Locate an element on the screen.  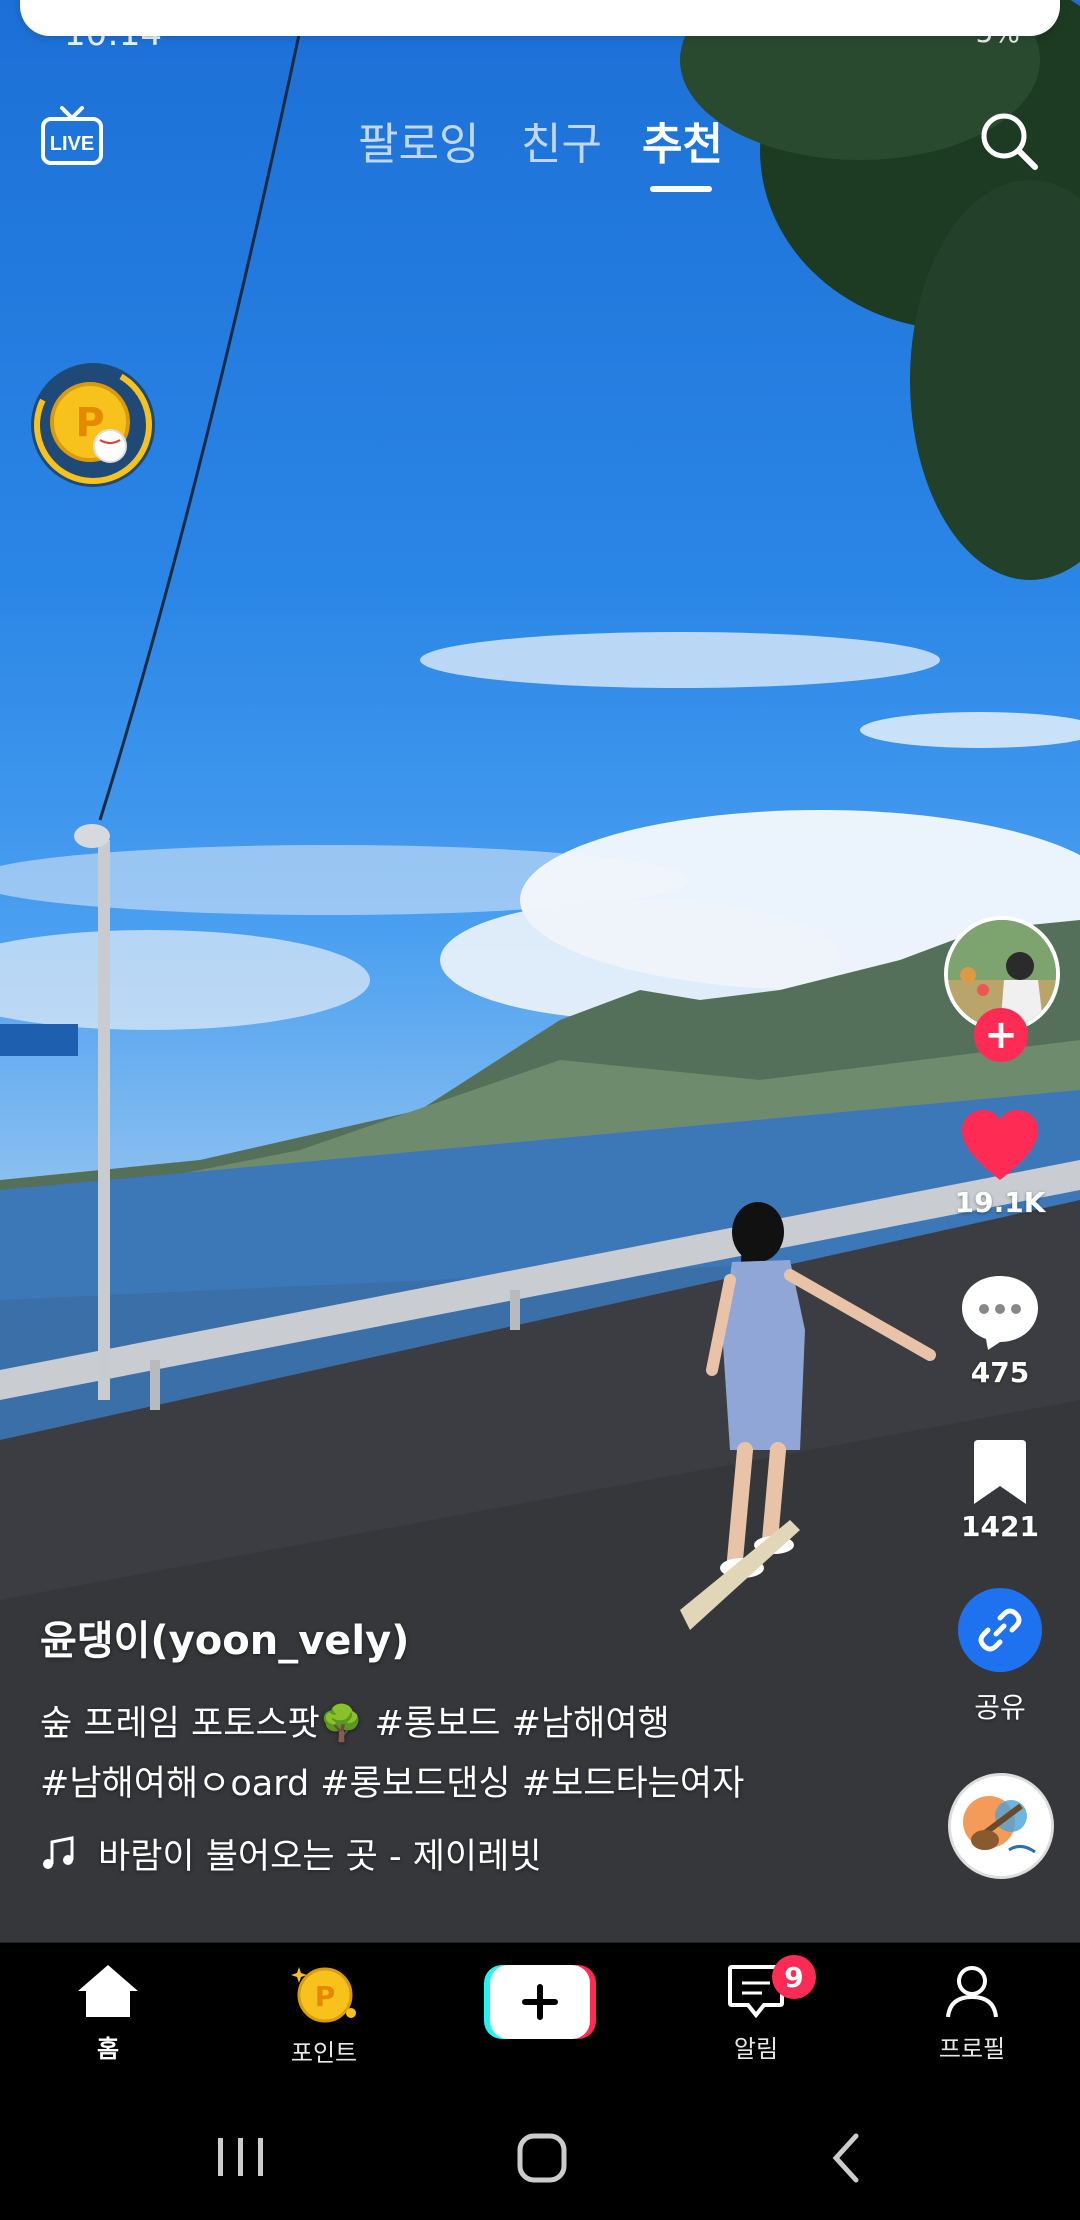
search-button is located at coordinates (1009, 141).